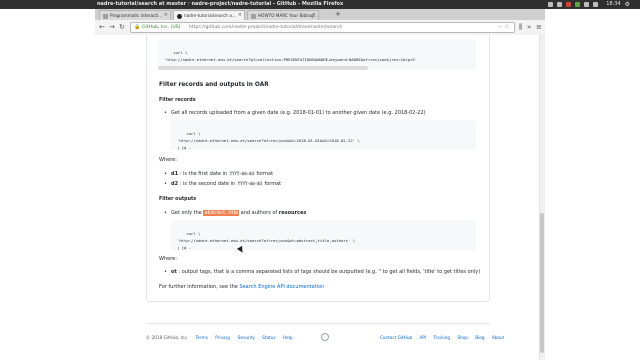 This screenshot has height=360, width=640. I want to click on param-text: : is the second date in, so click(207, 184).